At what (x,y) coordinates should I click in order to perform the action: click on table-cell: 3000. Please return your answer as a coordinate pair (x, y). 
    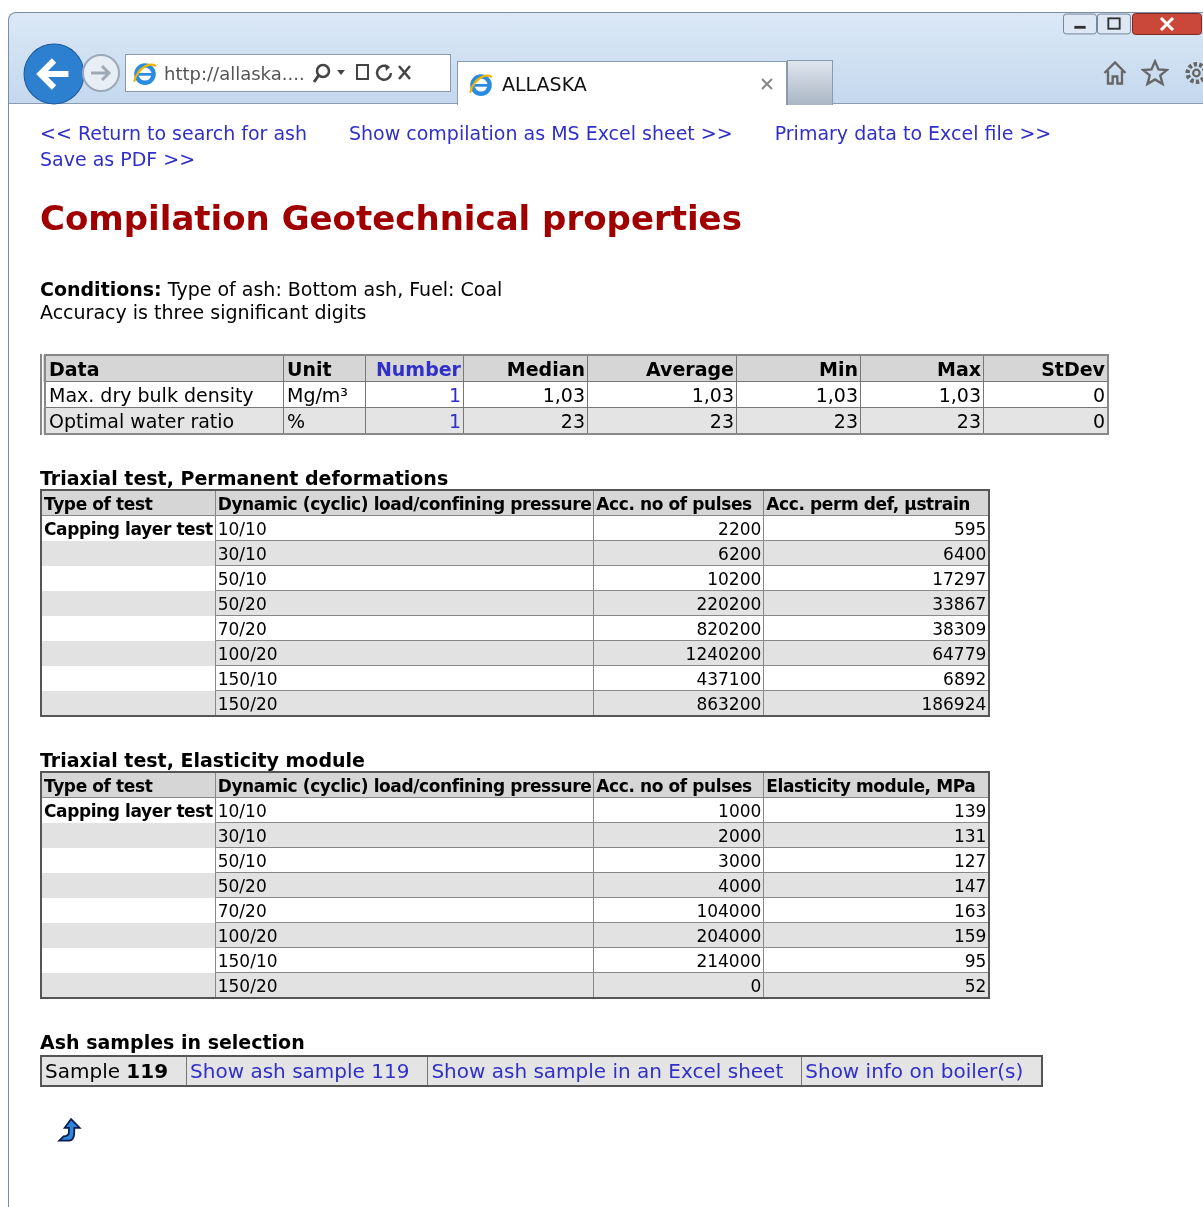
    Looking at the image, I should click on (678, 860).